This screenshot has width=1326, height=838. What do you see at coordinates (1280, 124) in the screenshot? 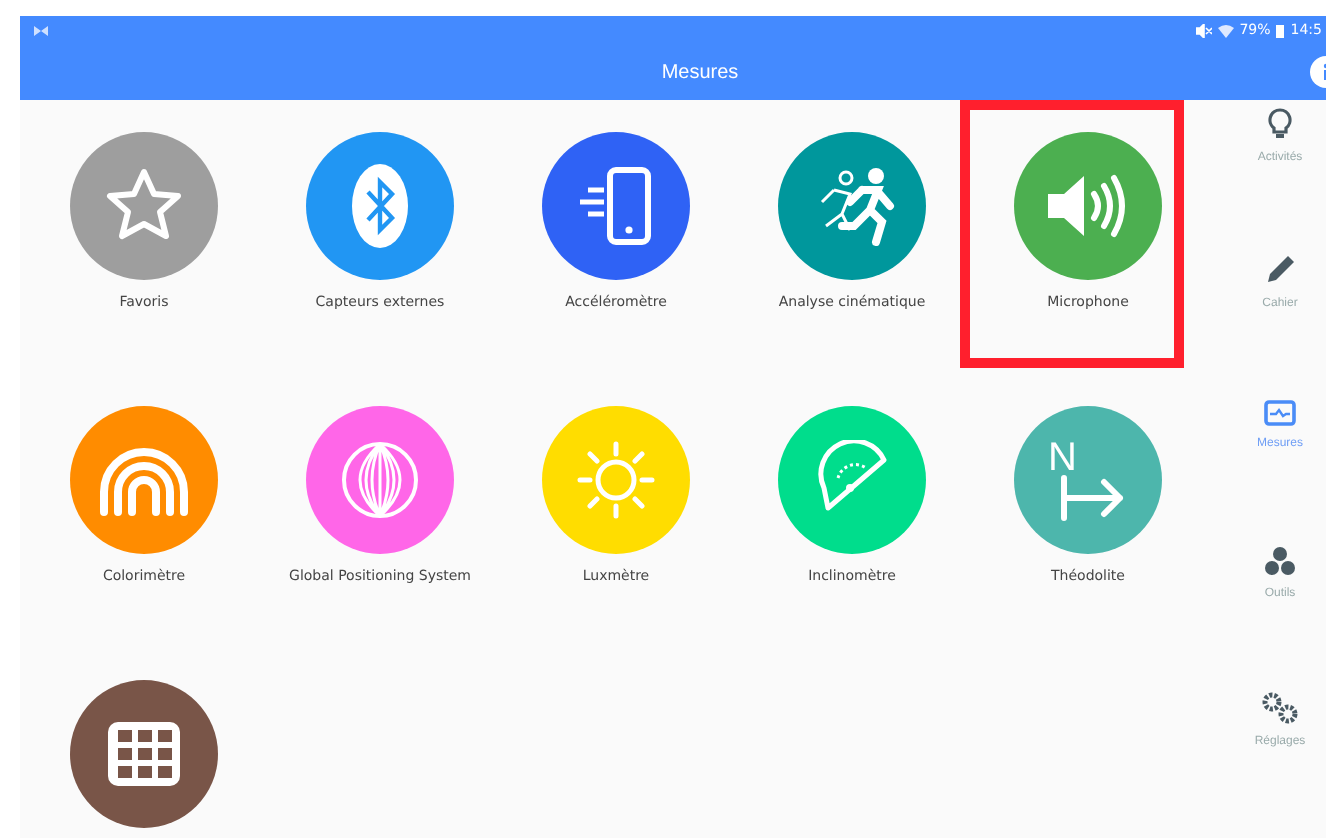
I see `lightbulb-icon` at bounding box center [1280, 124].